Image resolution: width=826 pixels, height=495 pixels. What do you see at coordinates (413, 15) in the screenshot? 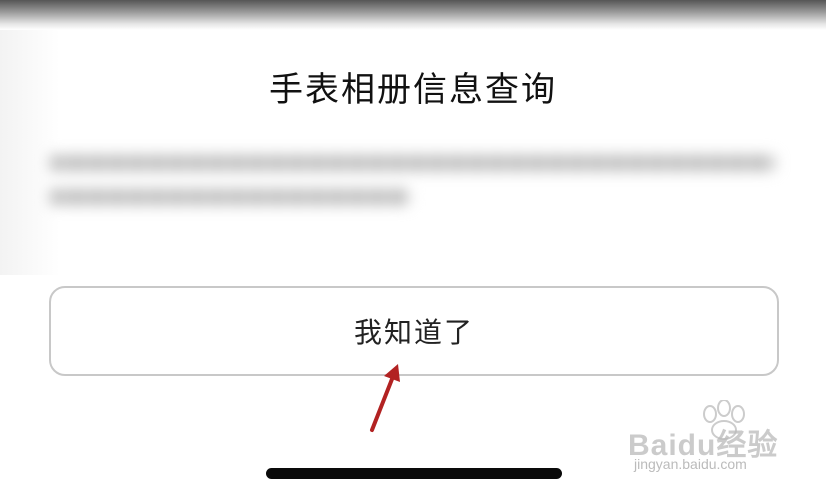
I see `status-bar-shadow` at bounding box center [413, 15].